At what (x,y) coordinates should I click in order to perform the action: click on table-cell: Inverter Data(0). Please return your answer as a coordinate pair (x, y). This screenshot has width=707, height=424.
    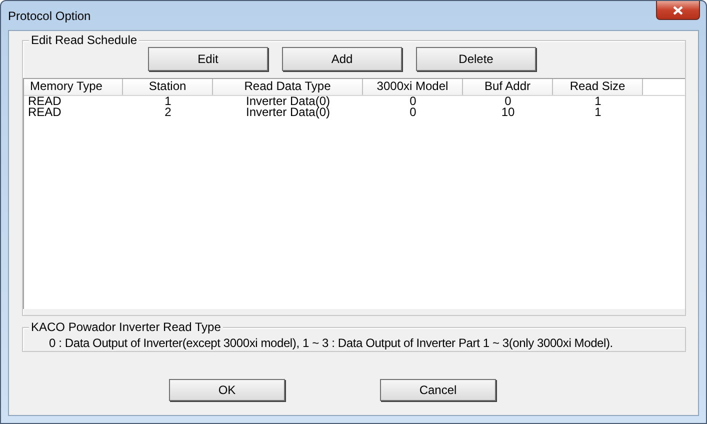
    Looking at the image, I should click on (288, 101).